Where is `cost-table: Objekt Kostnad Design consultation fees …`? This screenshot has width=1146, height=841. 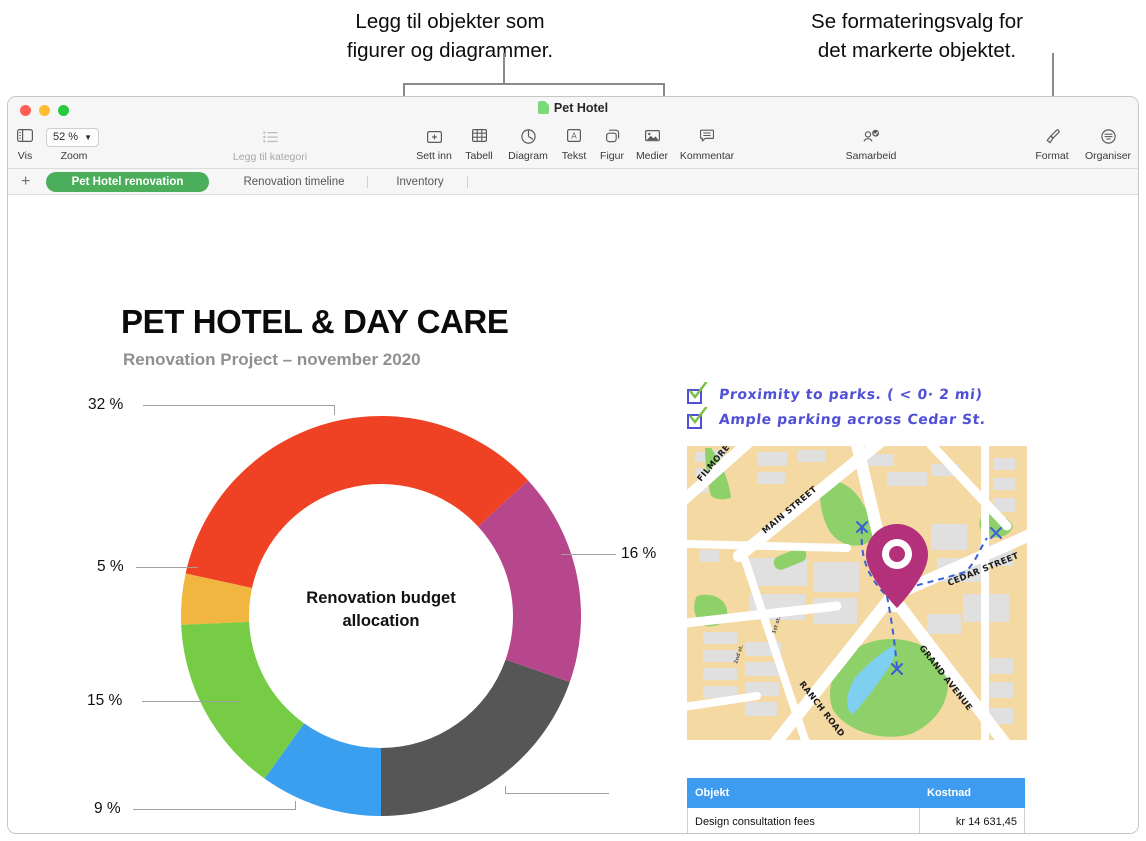
cost-table: Objekt Kostnad Design consultation fees … is located at coordinates (856, 805).